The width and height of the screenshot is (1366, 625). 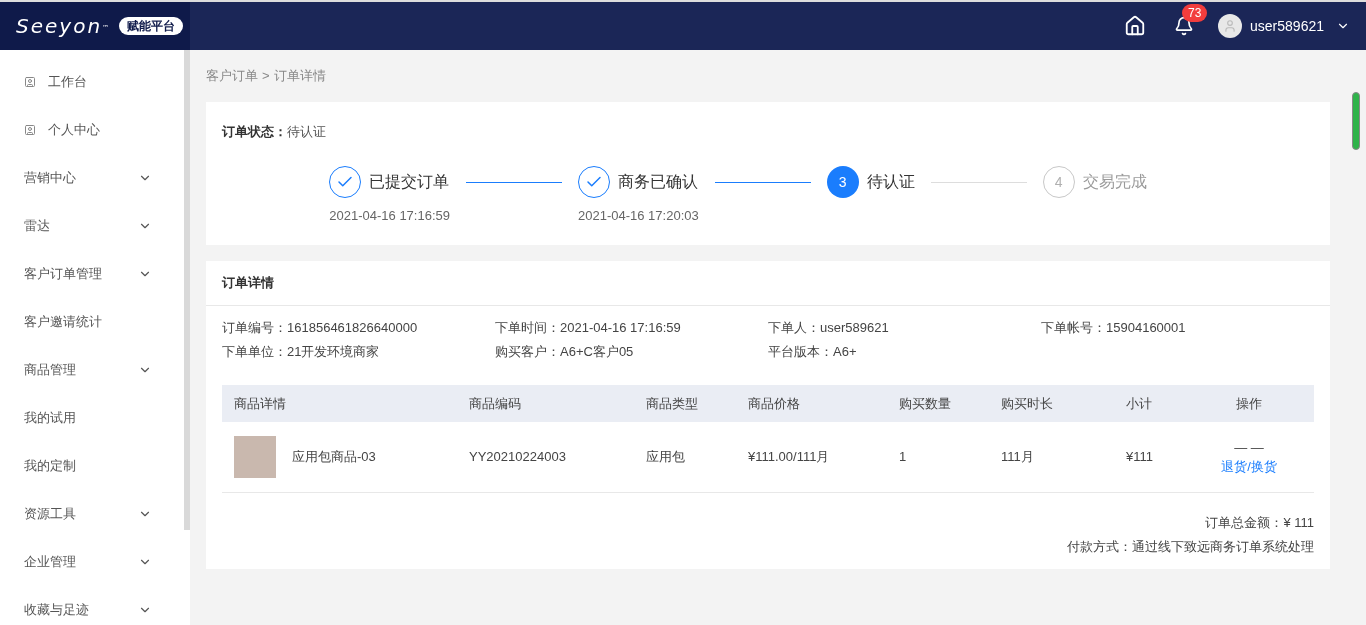 What do you see at coordinates (903, 457) in the screenshot?
I see `table-cell-text: 1` at bounding box center [903, 457].